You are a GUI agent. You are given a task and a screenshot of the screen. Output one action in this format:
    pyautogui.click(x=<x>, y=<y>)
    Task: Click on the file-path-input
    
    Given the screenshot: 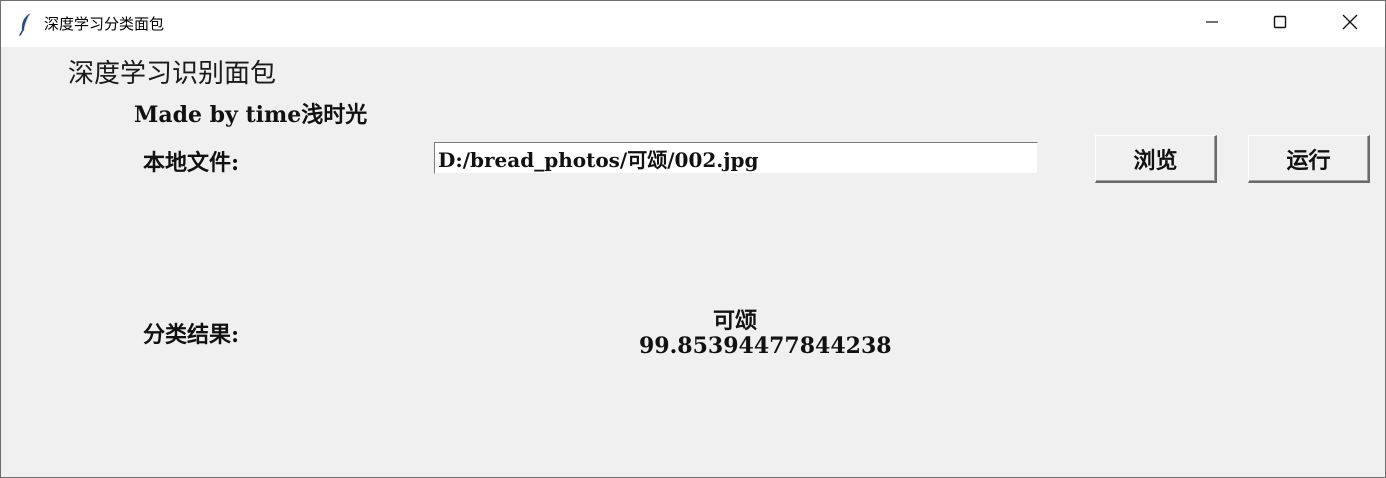 What is the action you would take?
    pyautogui.click(x=736, y=158)
    